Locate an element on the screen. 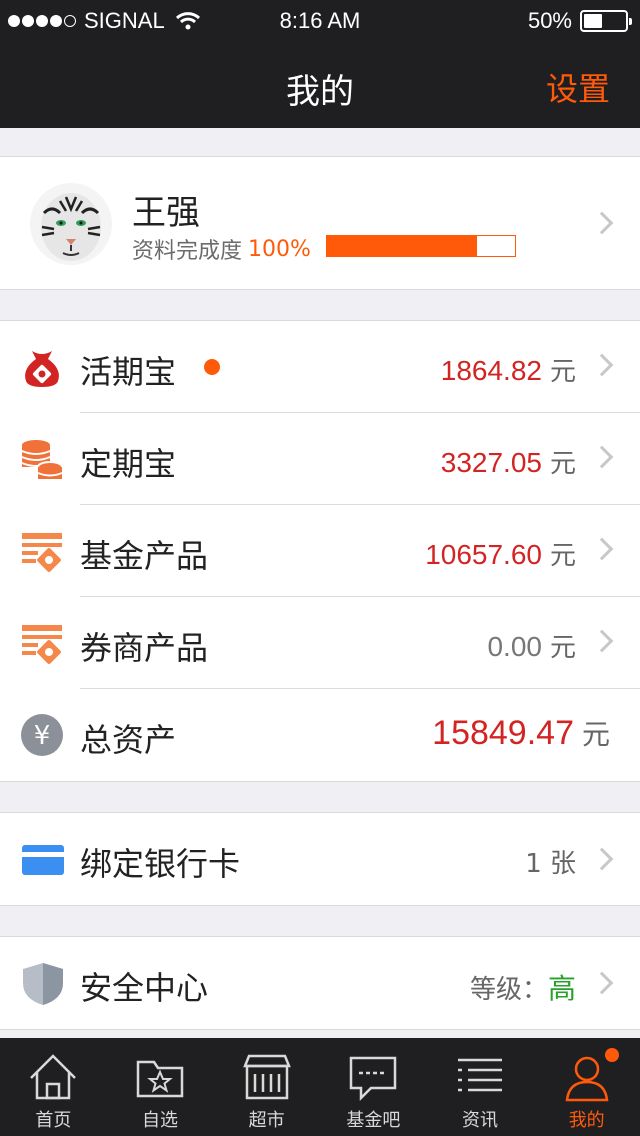 This screenshot has height=1136, width=640. progress-fill is located at coordinates (402, 246).